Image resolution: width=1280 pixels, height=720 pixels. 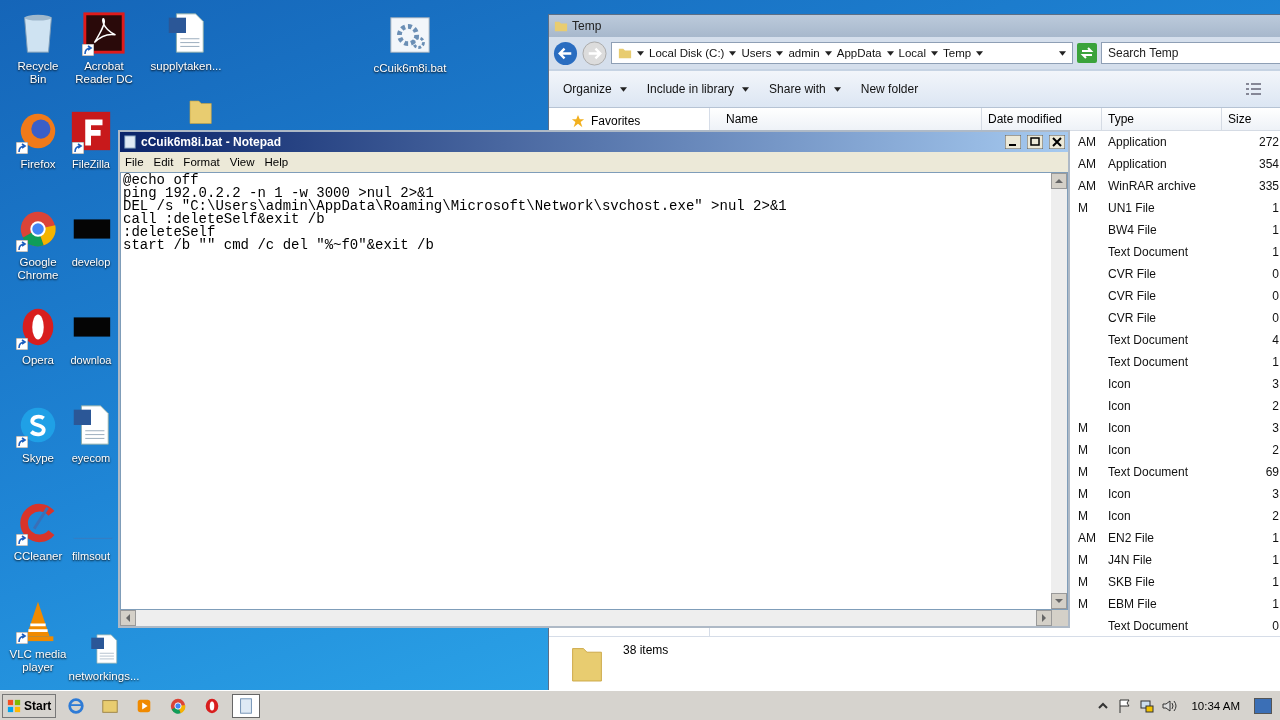 What do you see at coordinates (246, 705) in the screenshot?
I see `taskbar-button` at bounding box center [246, 705].